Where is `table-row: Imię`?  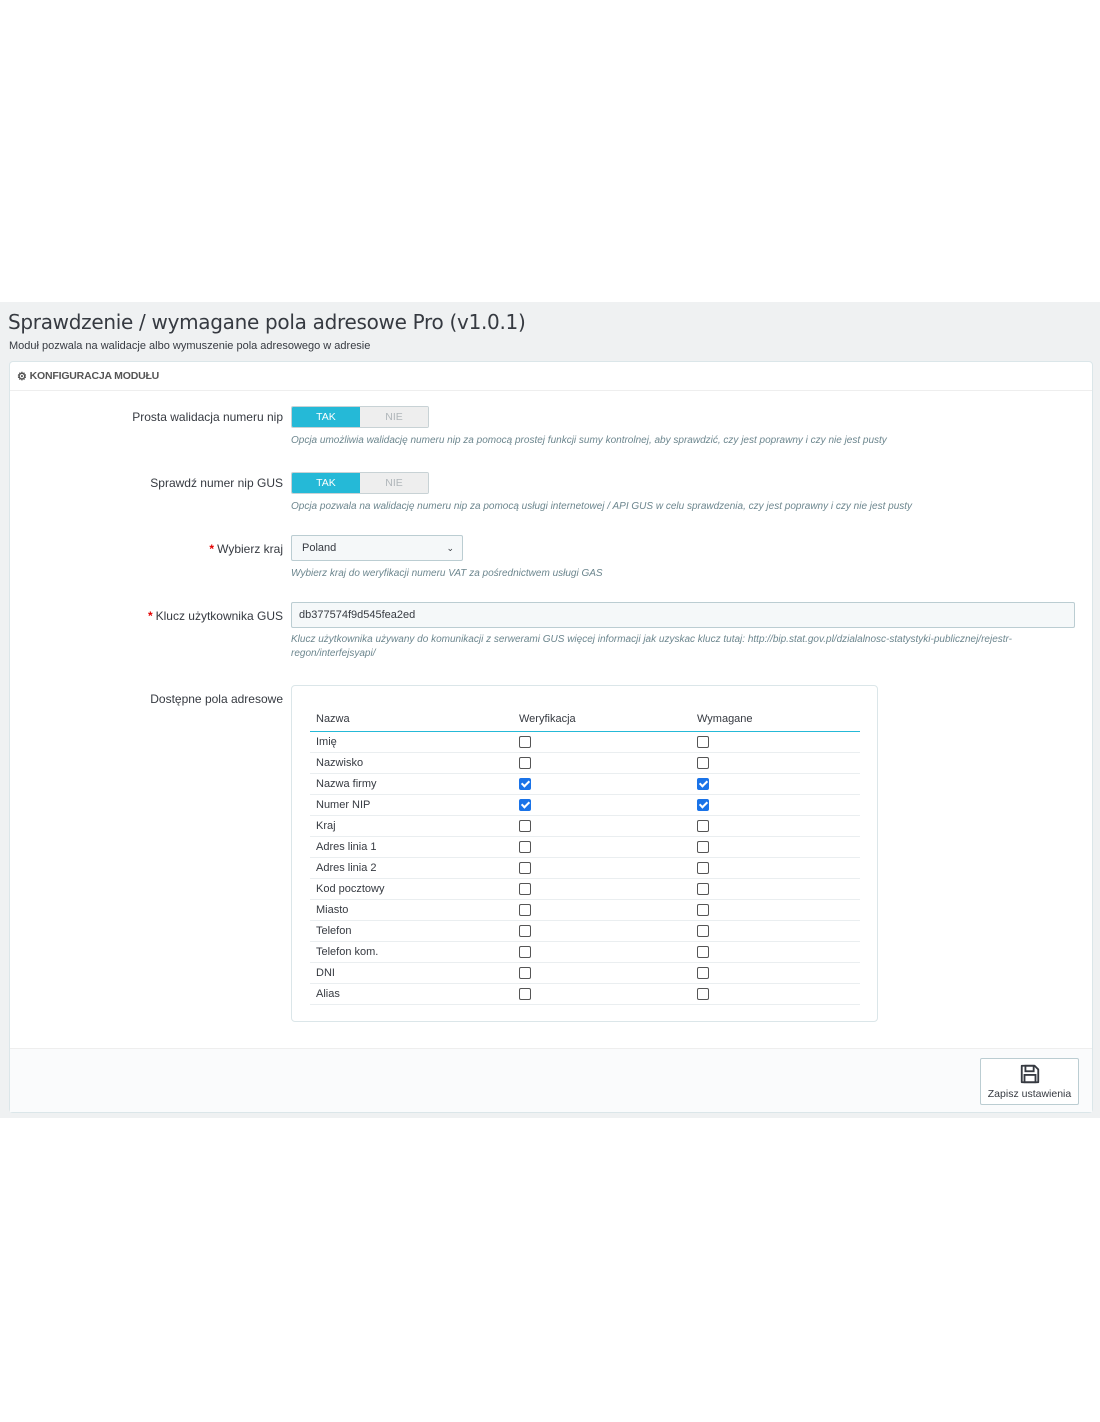
table-row: Imię is located at coordinates (585, 742).